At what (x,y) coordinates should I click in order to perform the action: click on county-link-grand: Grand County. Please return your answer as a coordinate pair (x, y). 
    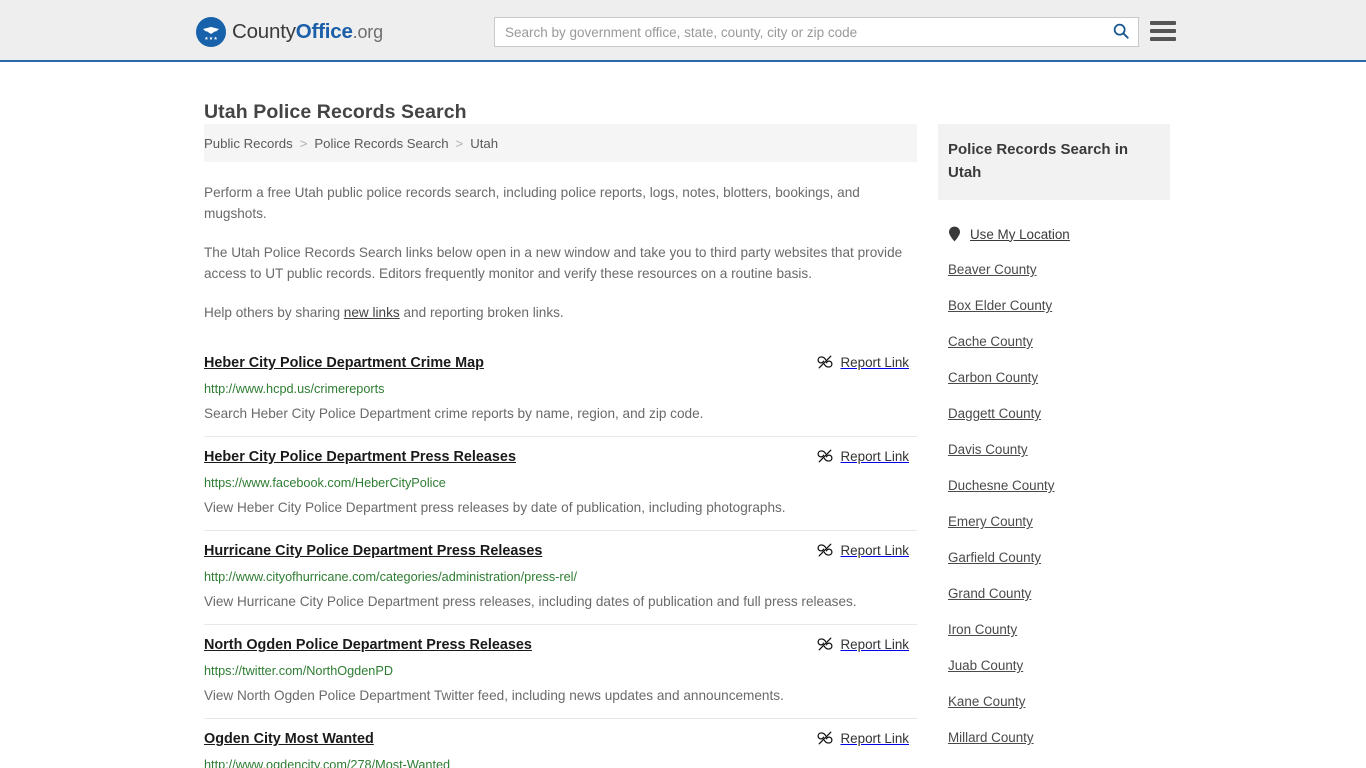
    Looking at the image, I should click on (1059, 594).